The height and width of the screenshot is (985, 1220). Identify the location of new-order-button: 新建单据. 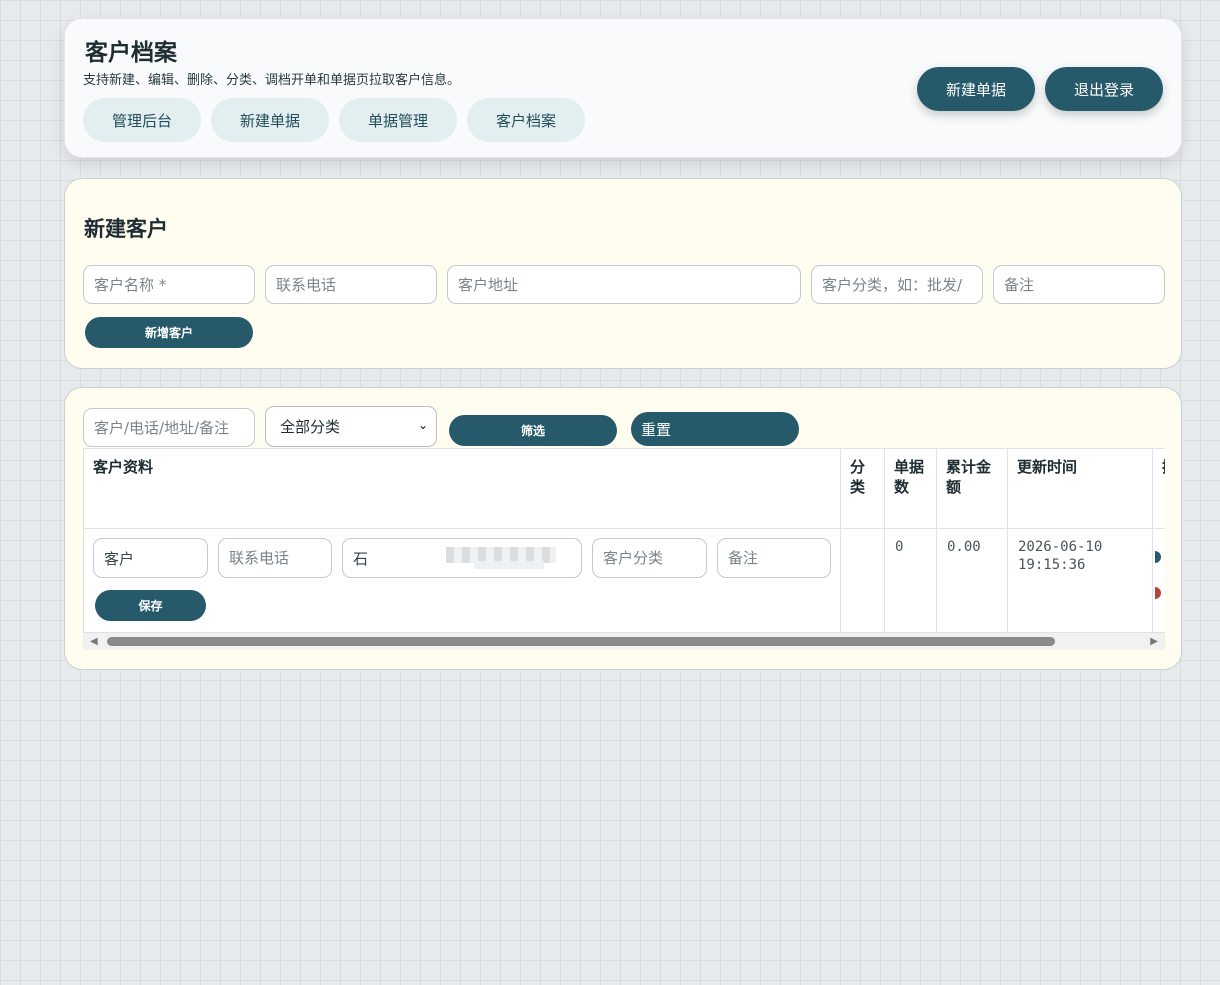
(976, 89).